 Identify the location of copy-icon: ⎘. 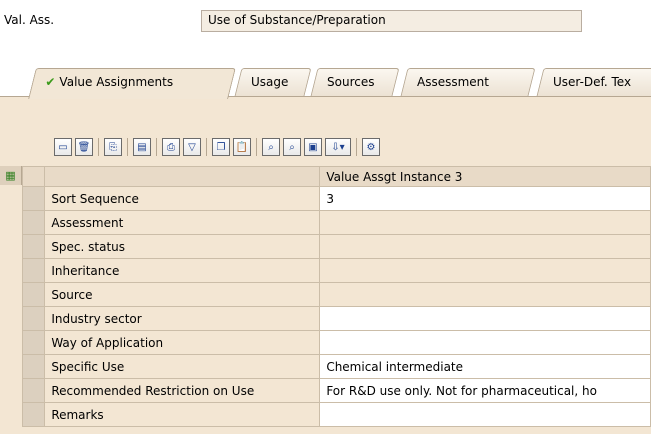
(113, 147).